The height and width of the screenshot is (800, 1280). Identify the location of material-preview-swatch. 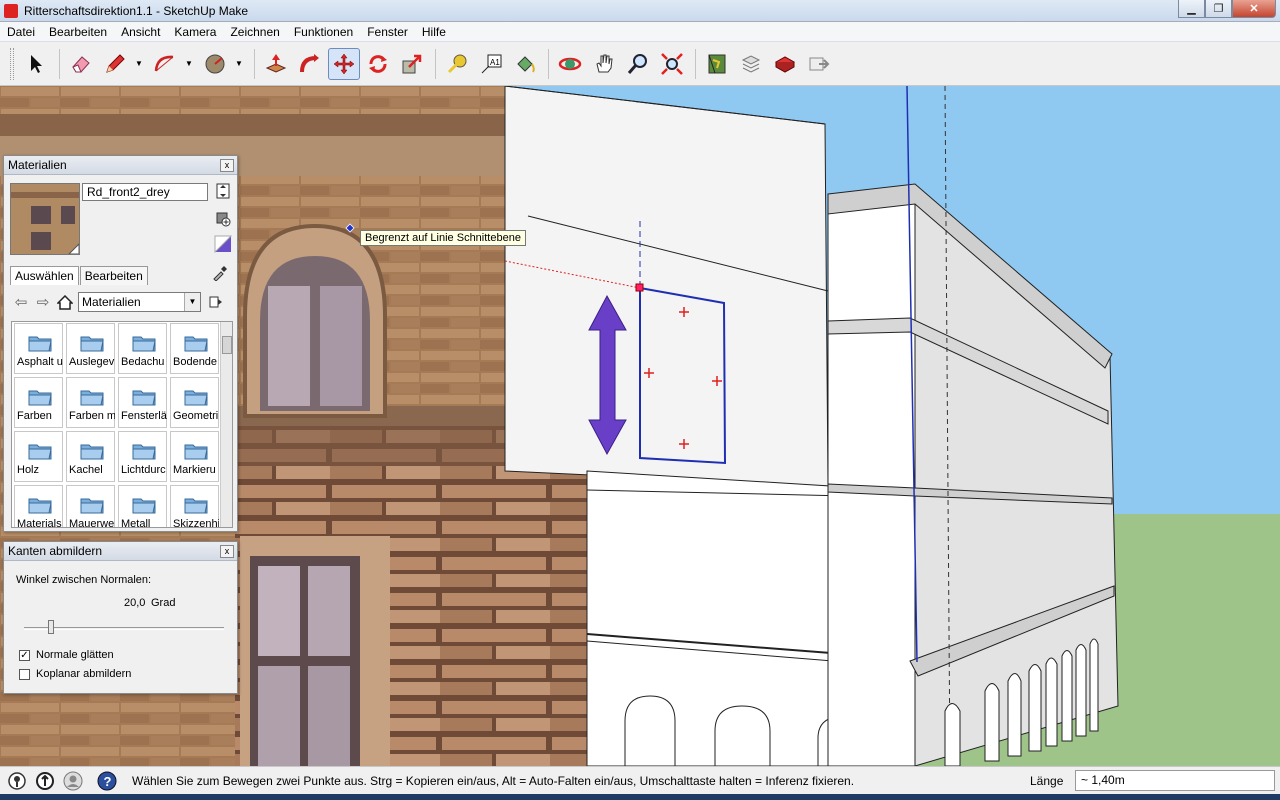
(45, 219).